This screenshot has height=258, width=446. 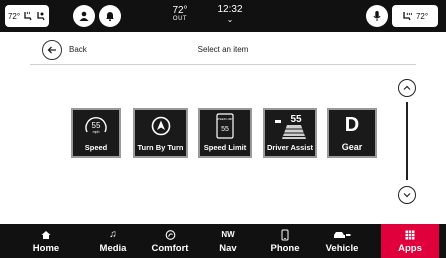 I want to click on driver-seat-climate-button: 72°, so click(x=27, y=16).